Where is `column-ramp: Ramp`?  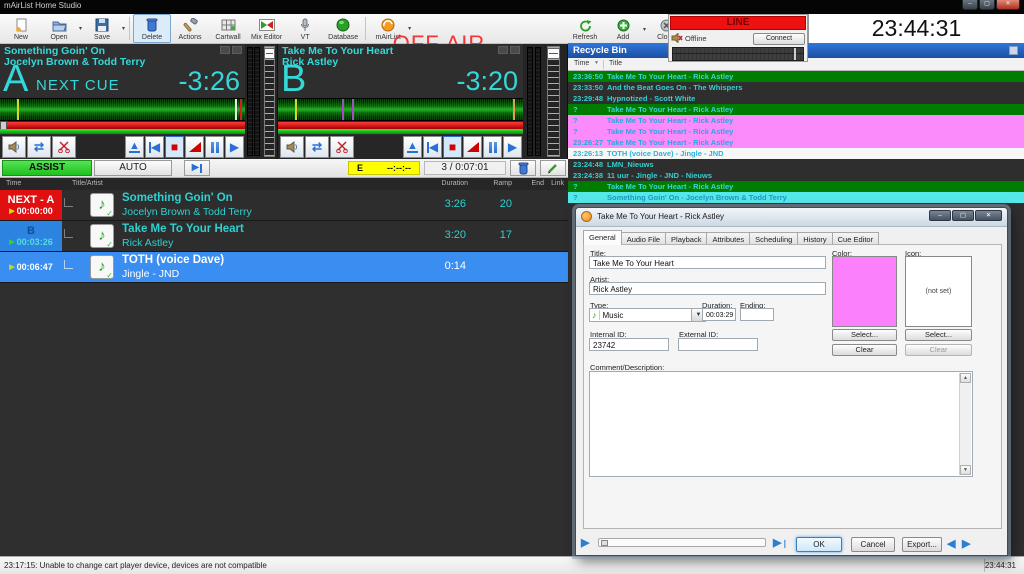 column-ramp: Ramp is located at coordinates (499, 183).